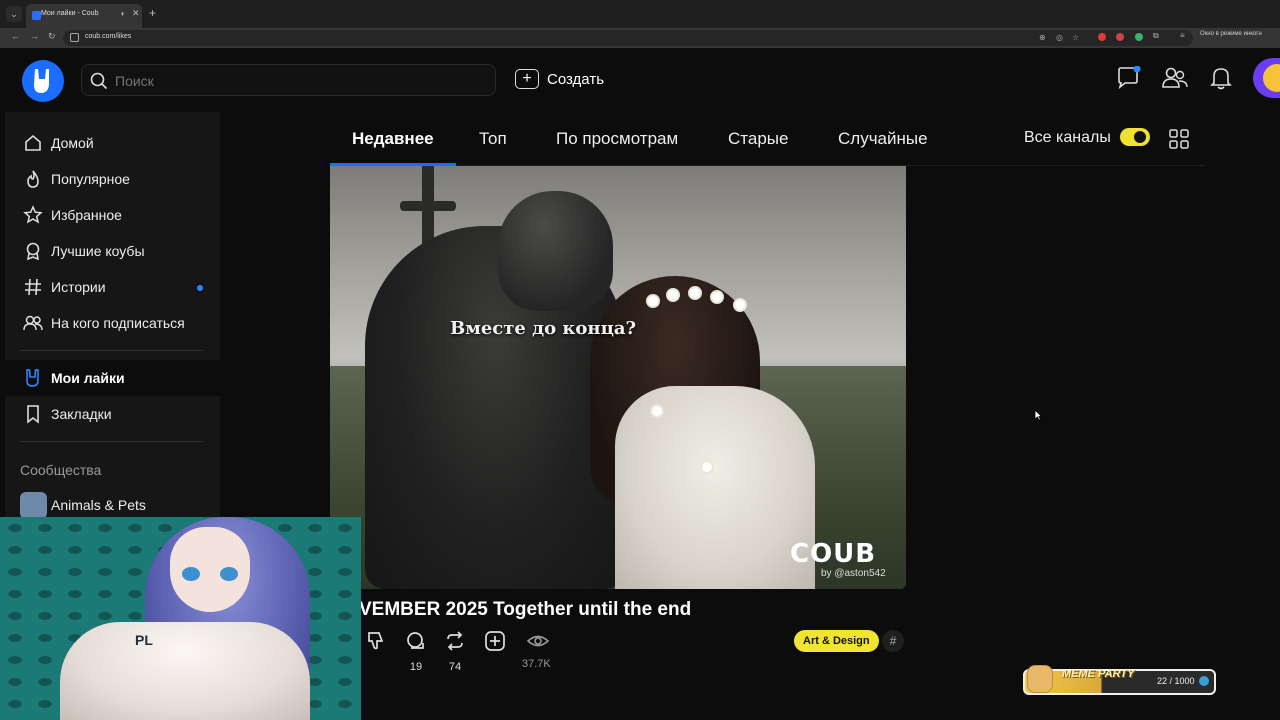 This screenshot has width=1280, height=720. I want to click on sidebar-item-favorites: Избранное, so click(112, 215).